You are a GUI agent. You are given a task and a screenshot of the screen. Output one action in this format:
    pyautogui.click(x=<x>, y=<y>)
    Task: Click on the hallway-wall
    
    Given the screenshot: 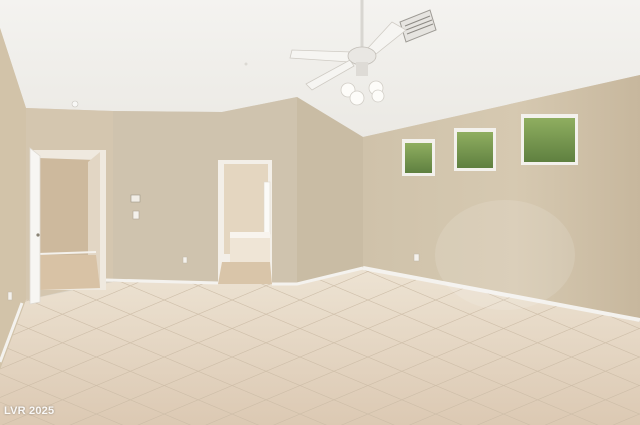 What is the action you would take?
    pyautogui.click(x=67, y=210)
    